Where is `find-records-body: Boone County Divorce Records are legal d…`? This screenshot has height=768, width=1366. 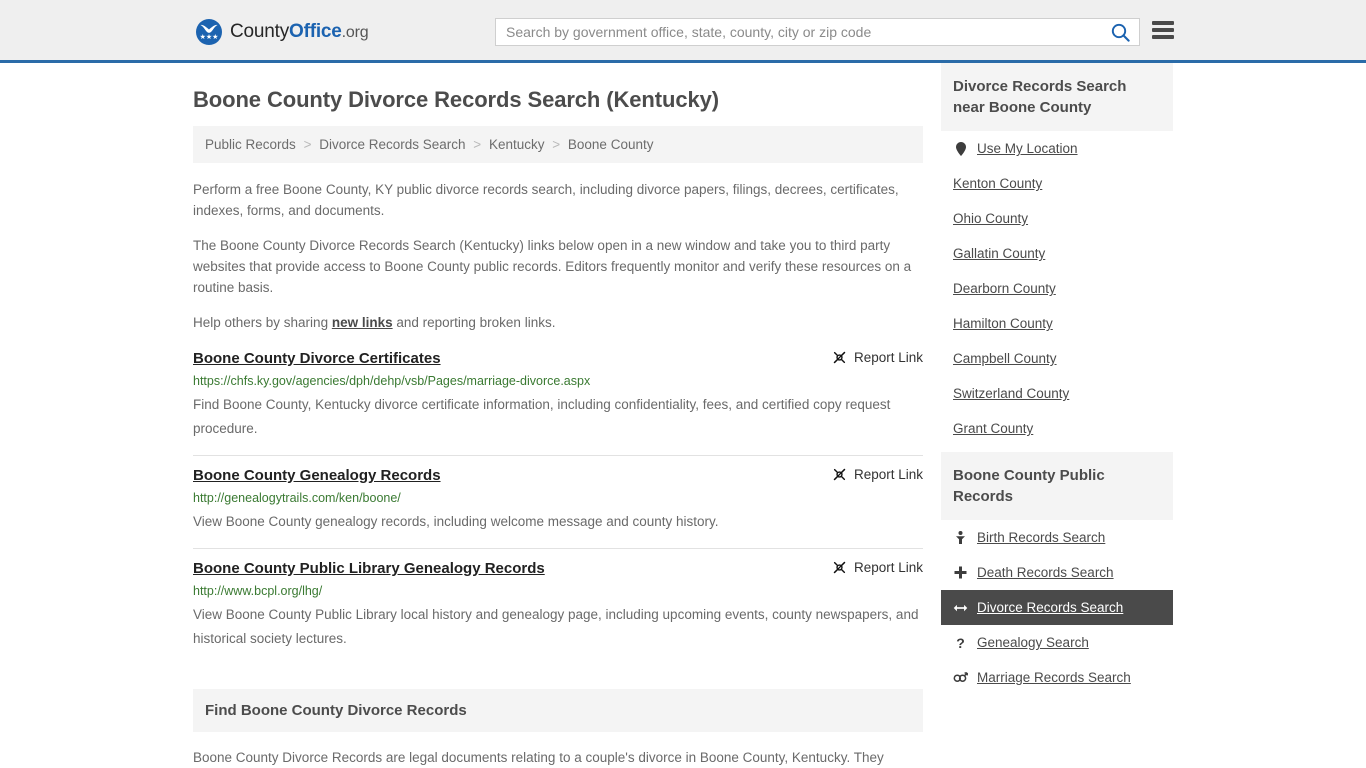
find-records-body: Boone County Divorce Records are legal d… is located at coordinates (558, 757).